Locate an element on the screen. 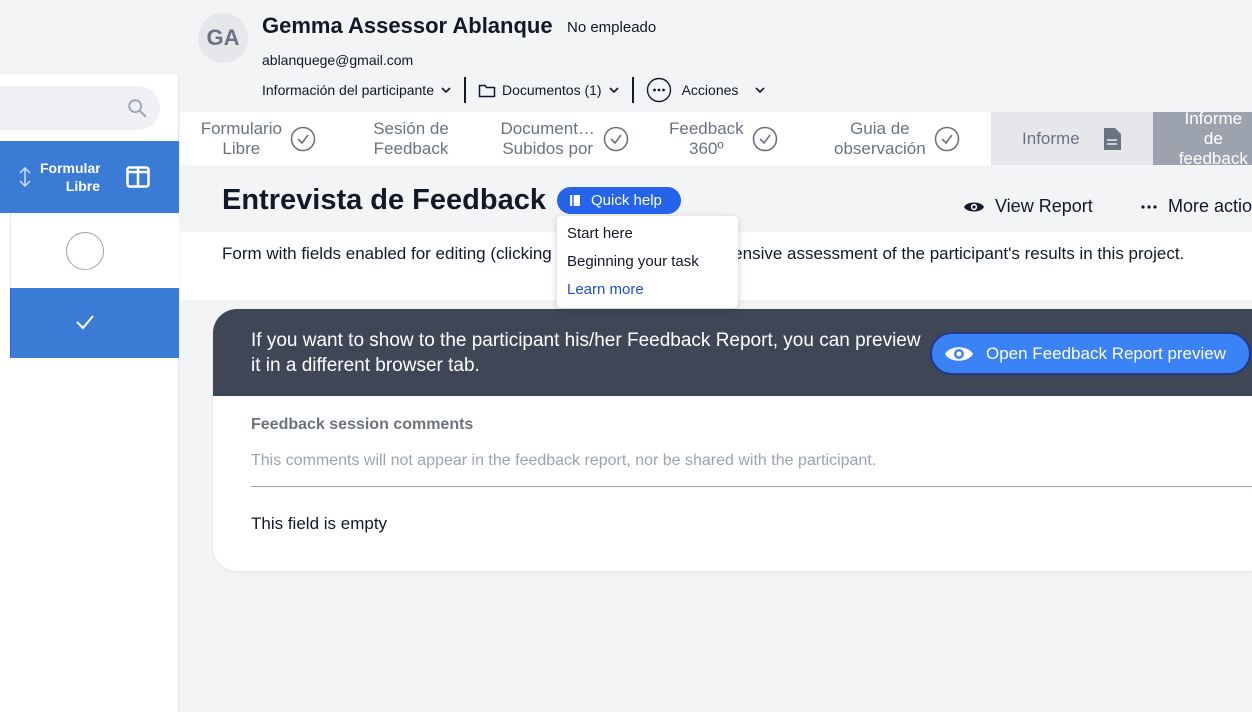  documents-menu: Documentos (1) is located at coordinates (555, 90).